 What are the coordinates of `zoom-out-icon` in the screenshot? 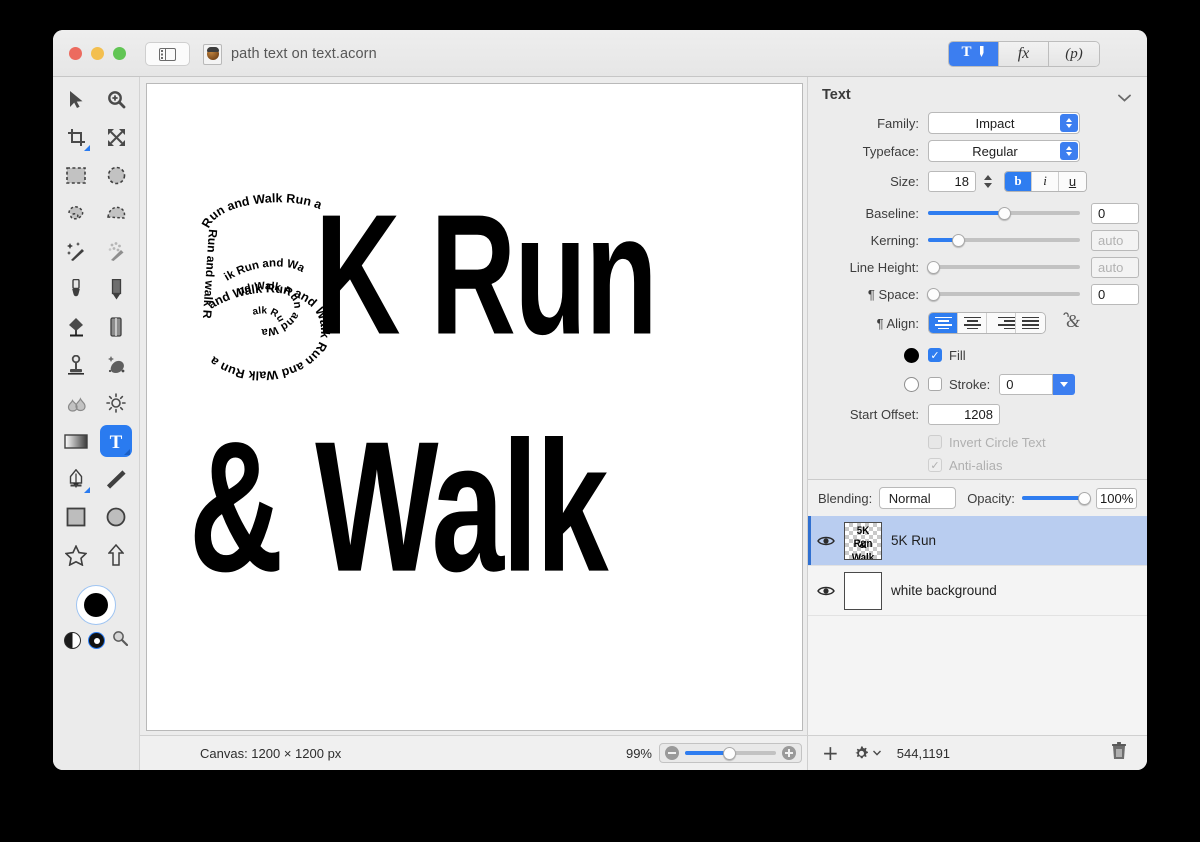 It's located at (672, 753).